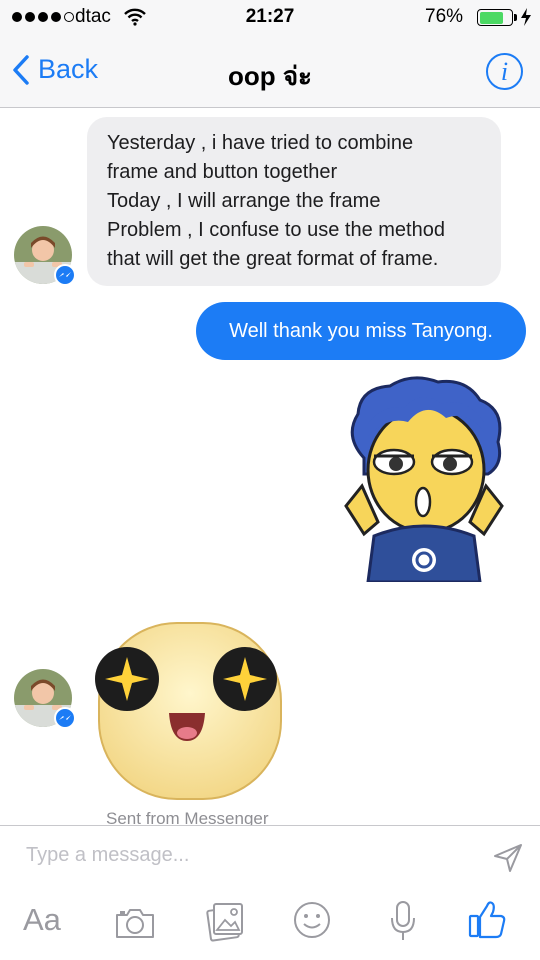 This screenshot has width=540, height=960. I want to click on battery-percentage: 76%, so click(444, 16).